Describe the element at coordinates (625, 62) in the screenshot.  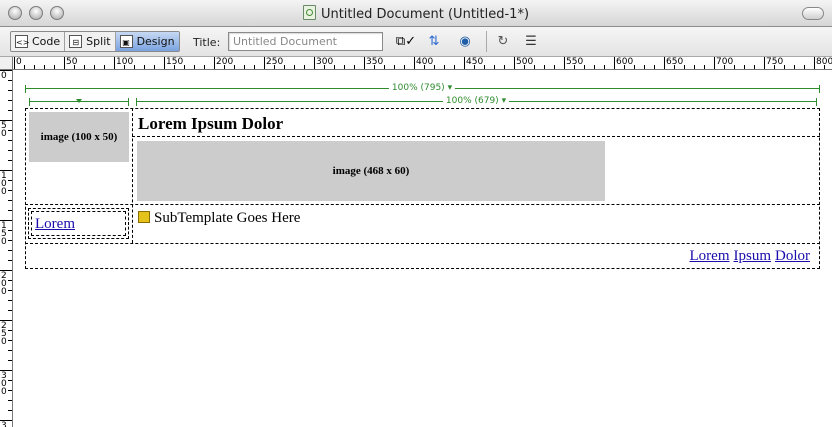
I see `ruler-label: 600` at that location.